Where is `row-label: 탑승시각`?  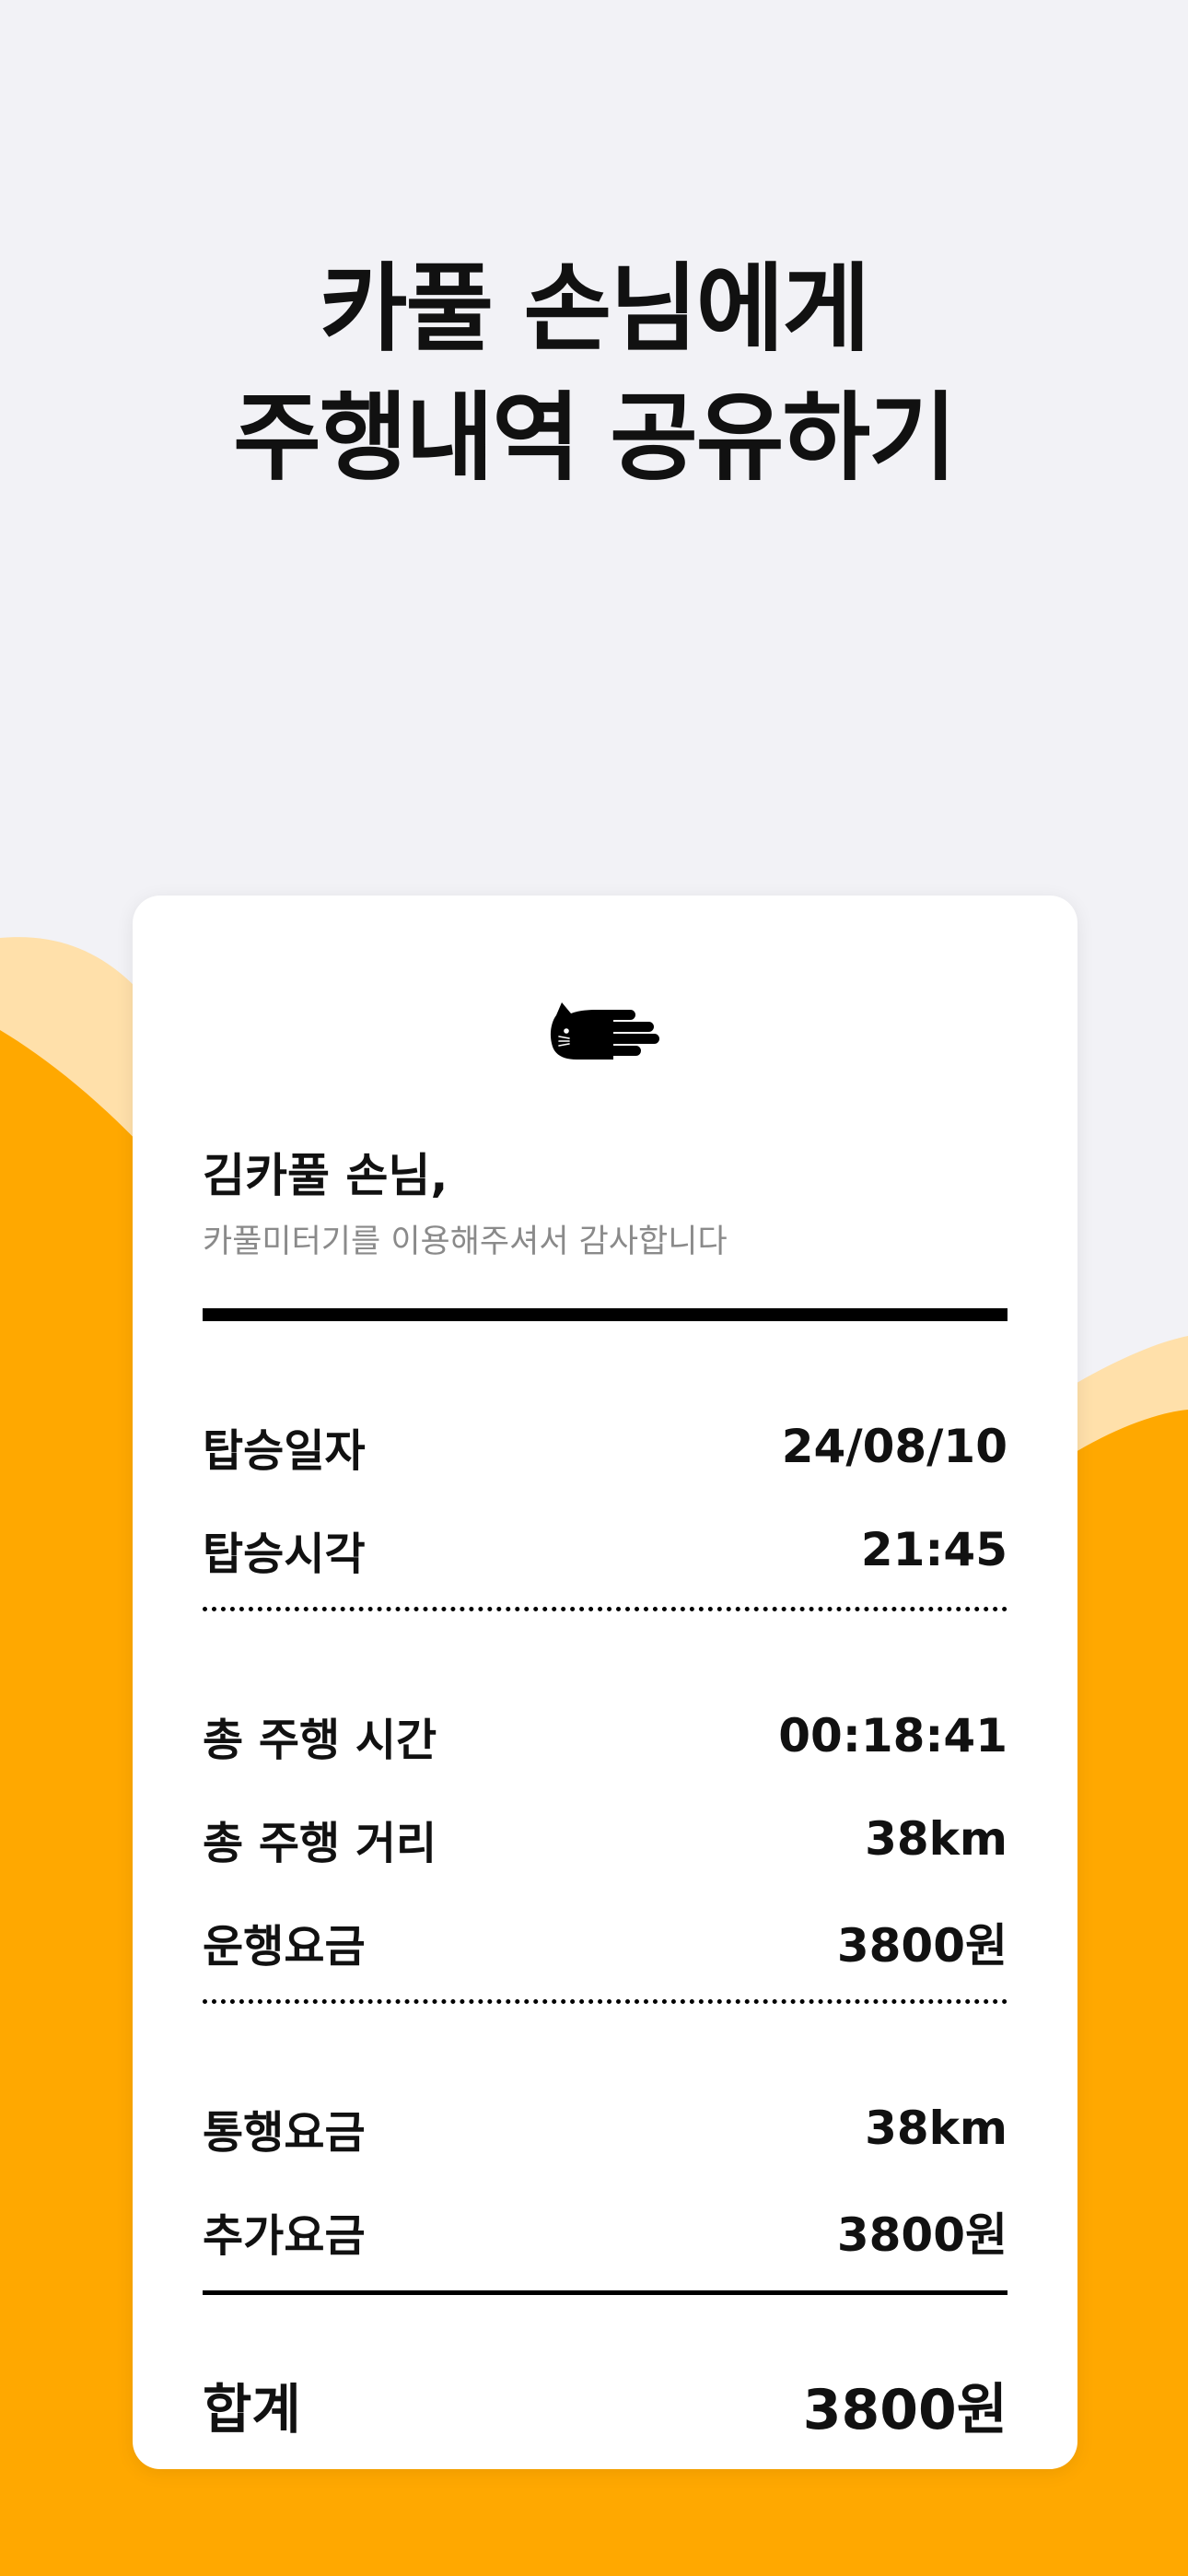 row-label: 탑승시각 is located at coordinates (284, 1554).